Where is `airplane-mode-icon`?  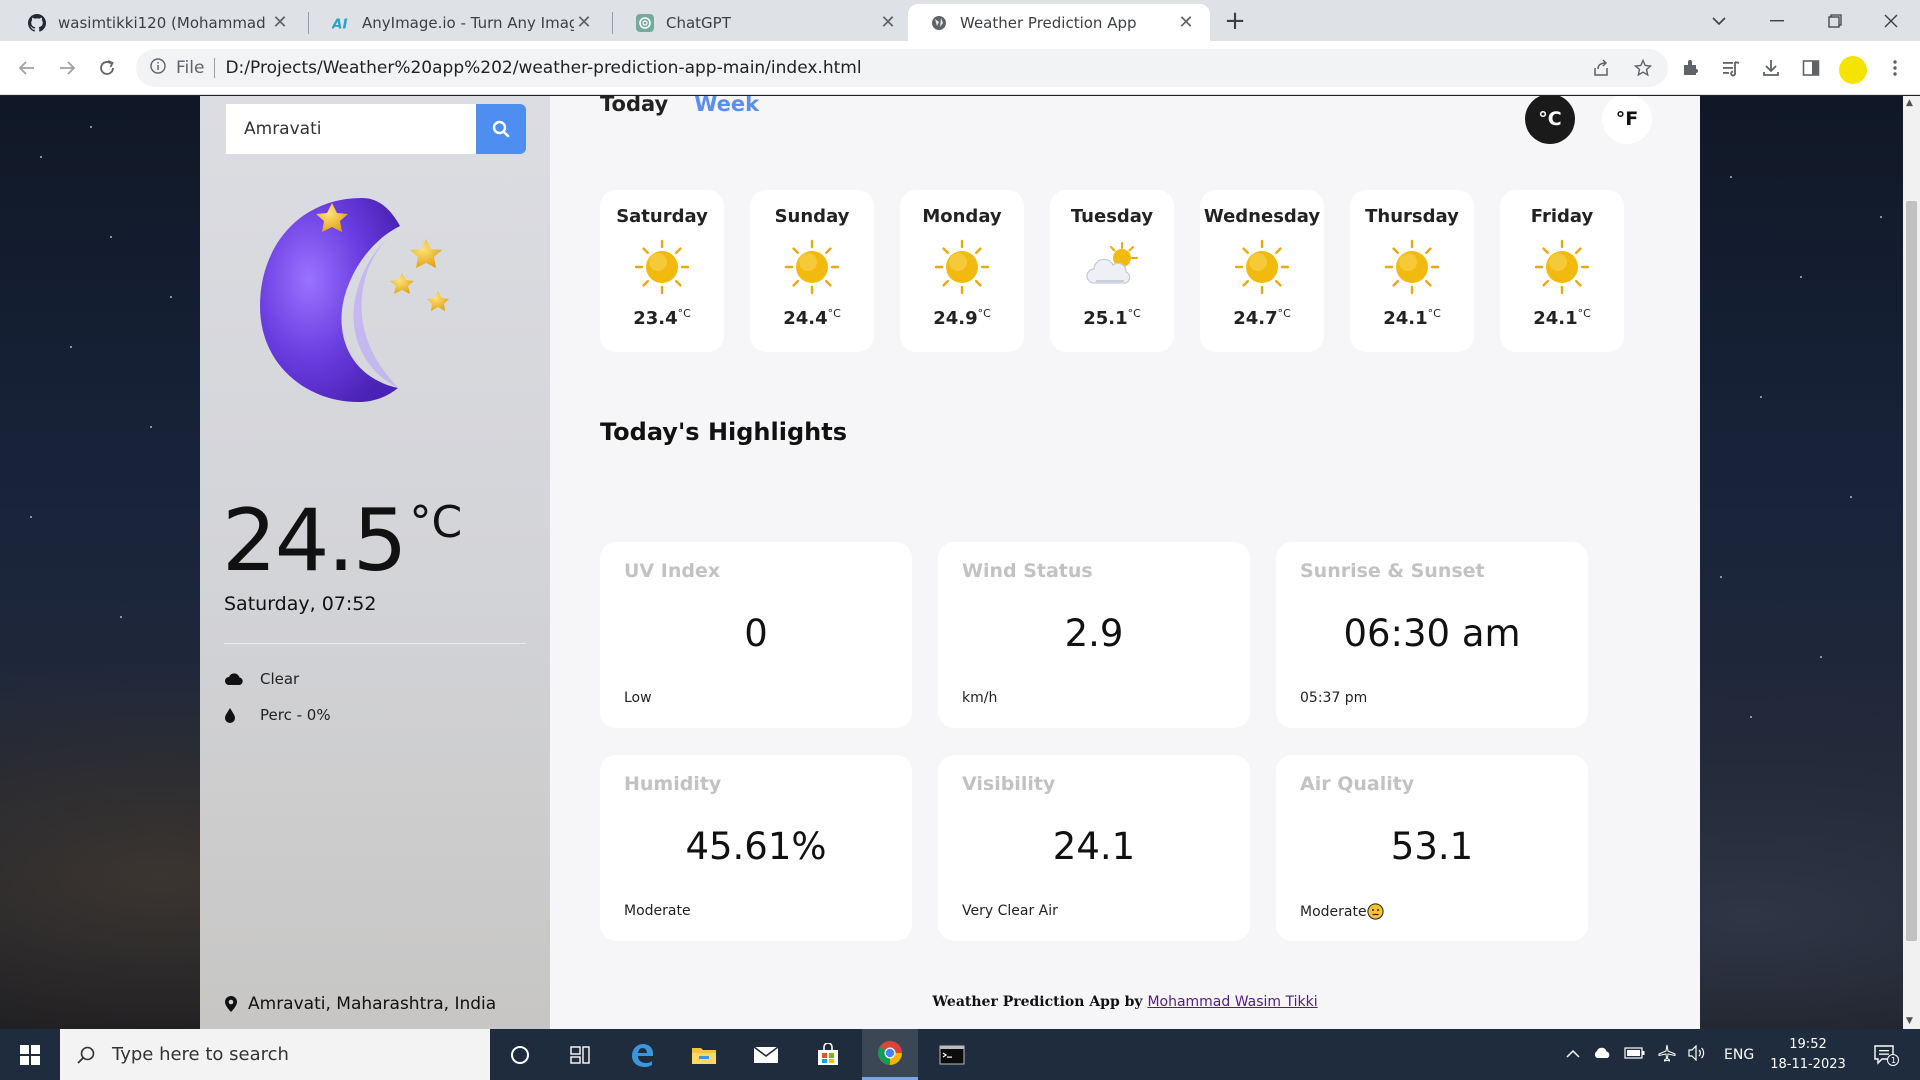 airplane-mode-icon is located at coordinates (1667, 1055).